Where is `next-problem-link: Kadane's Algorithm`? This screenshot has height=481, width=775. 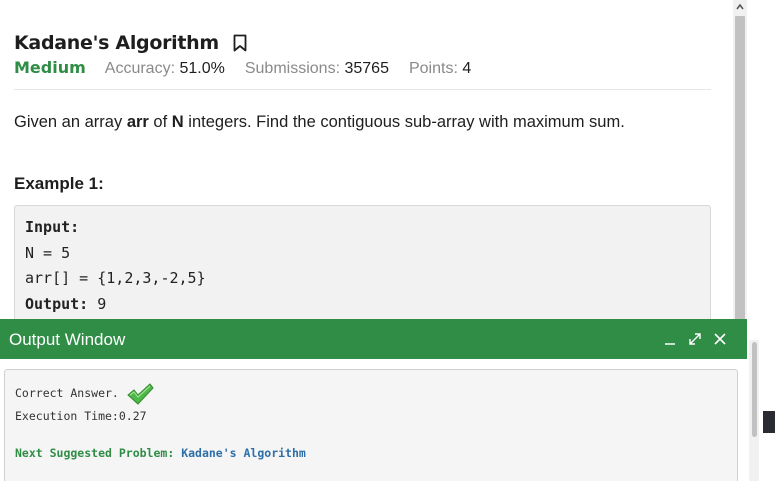
next-problem-link: Kadane's Algorithm is located at coordinates (243, 453).